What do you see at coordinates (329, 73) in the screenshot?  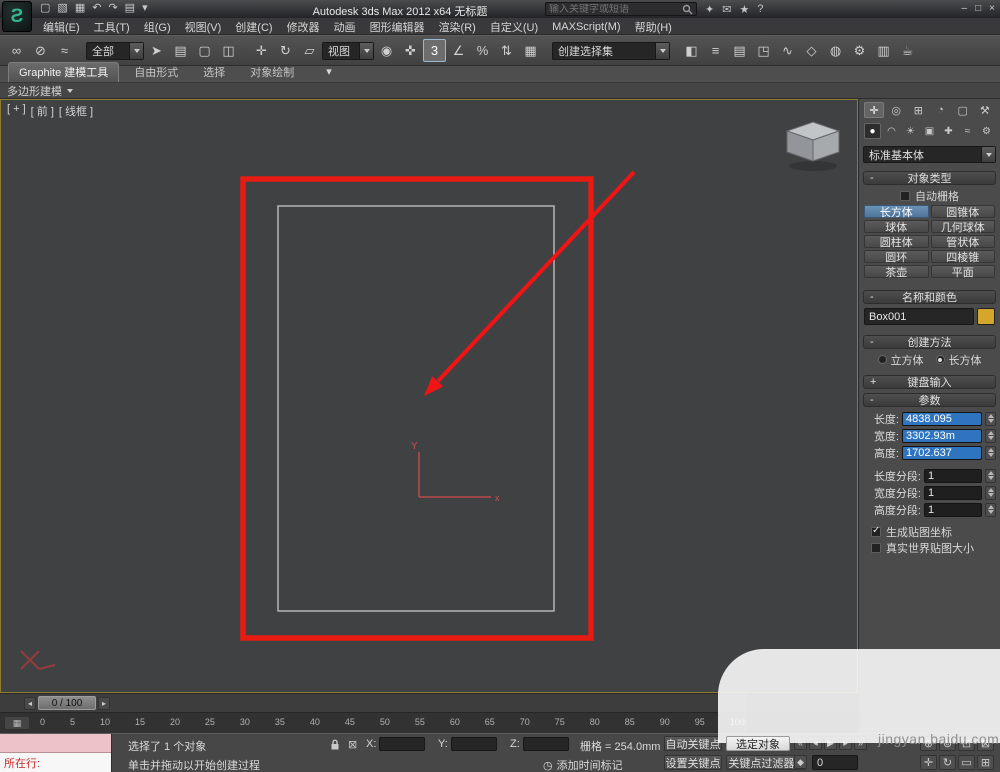 I see `ribbon-state-dropdown-icon: ▾` at bounding box center [329, 73].